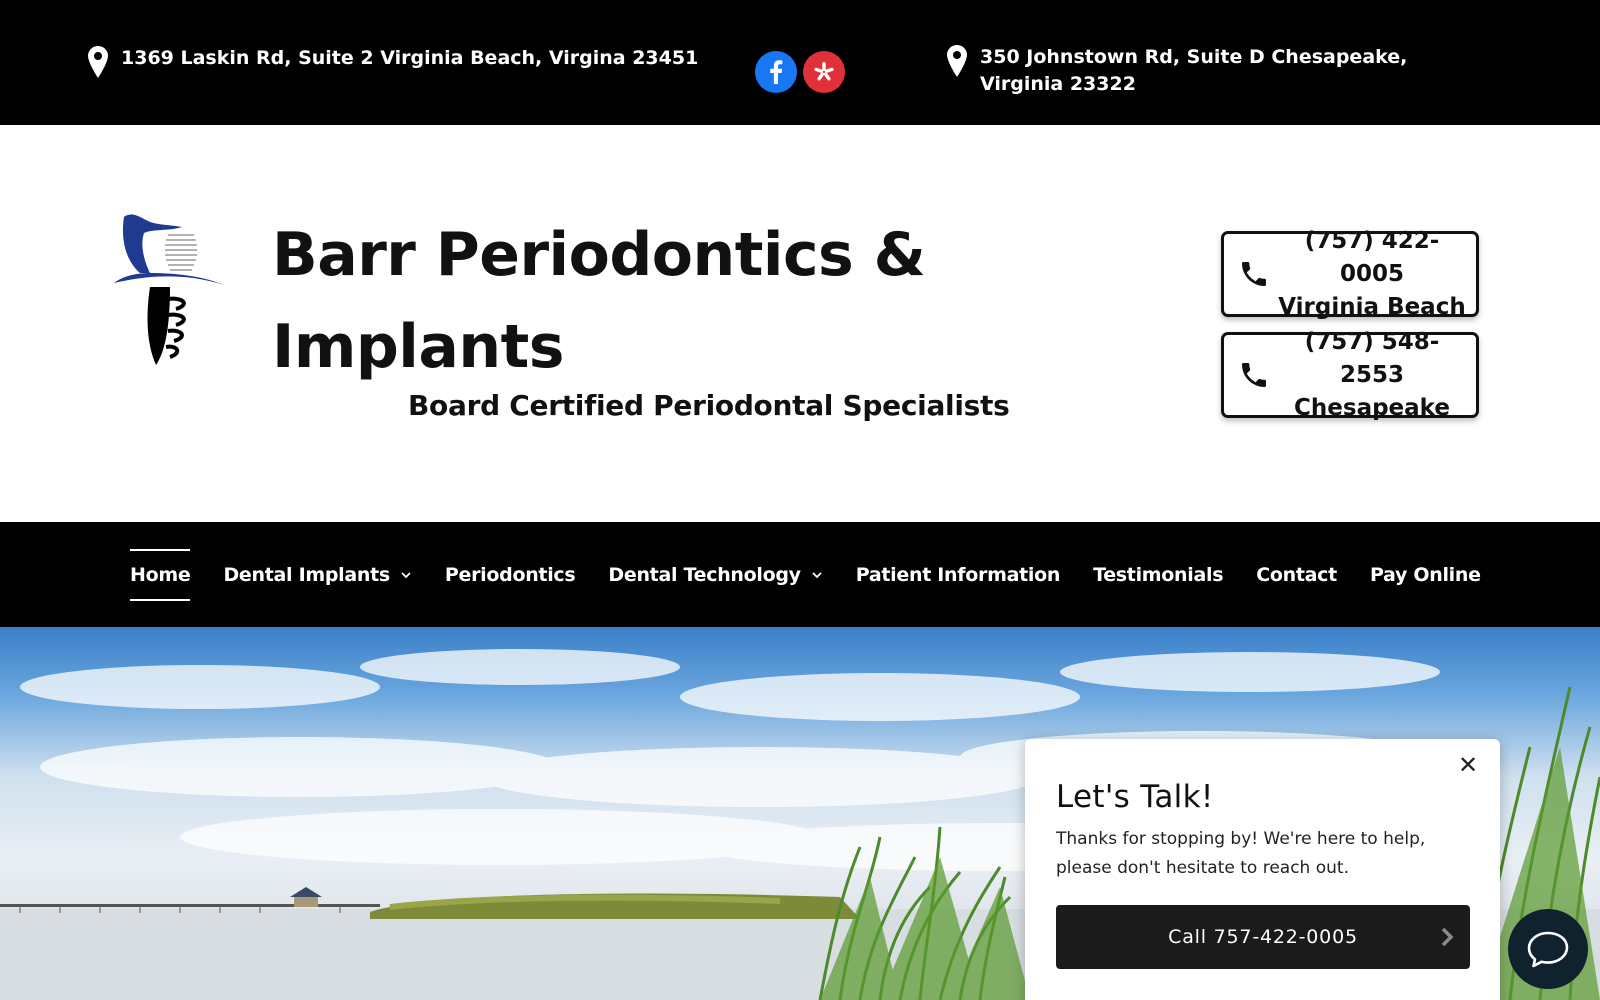  I want to click on nav-label: Patient Information, so click(958, 574).